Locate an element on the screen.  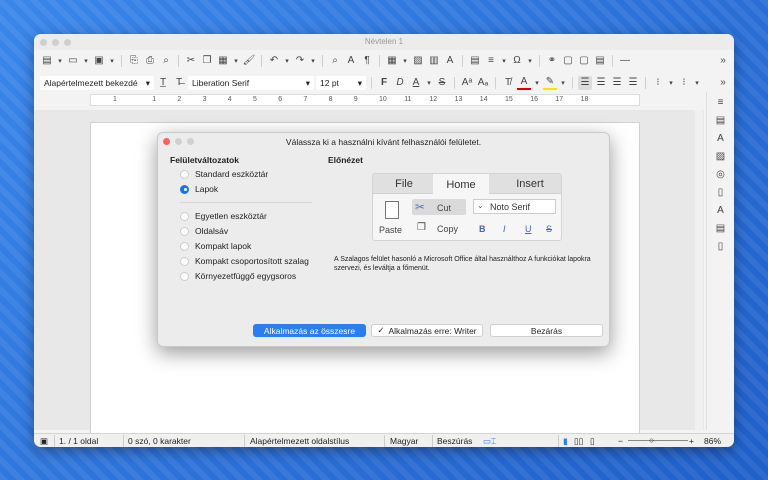
comment-icon: ▢ is located at coordinates (584, 61).